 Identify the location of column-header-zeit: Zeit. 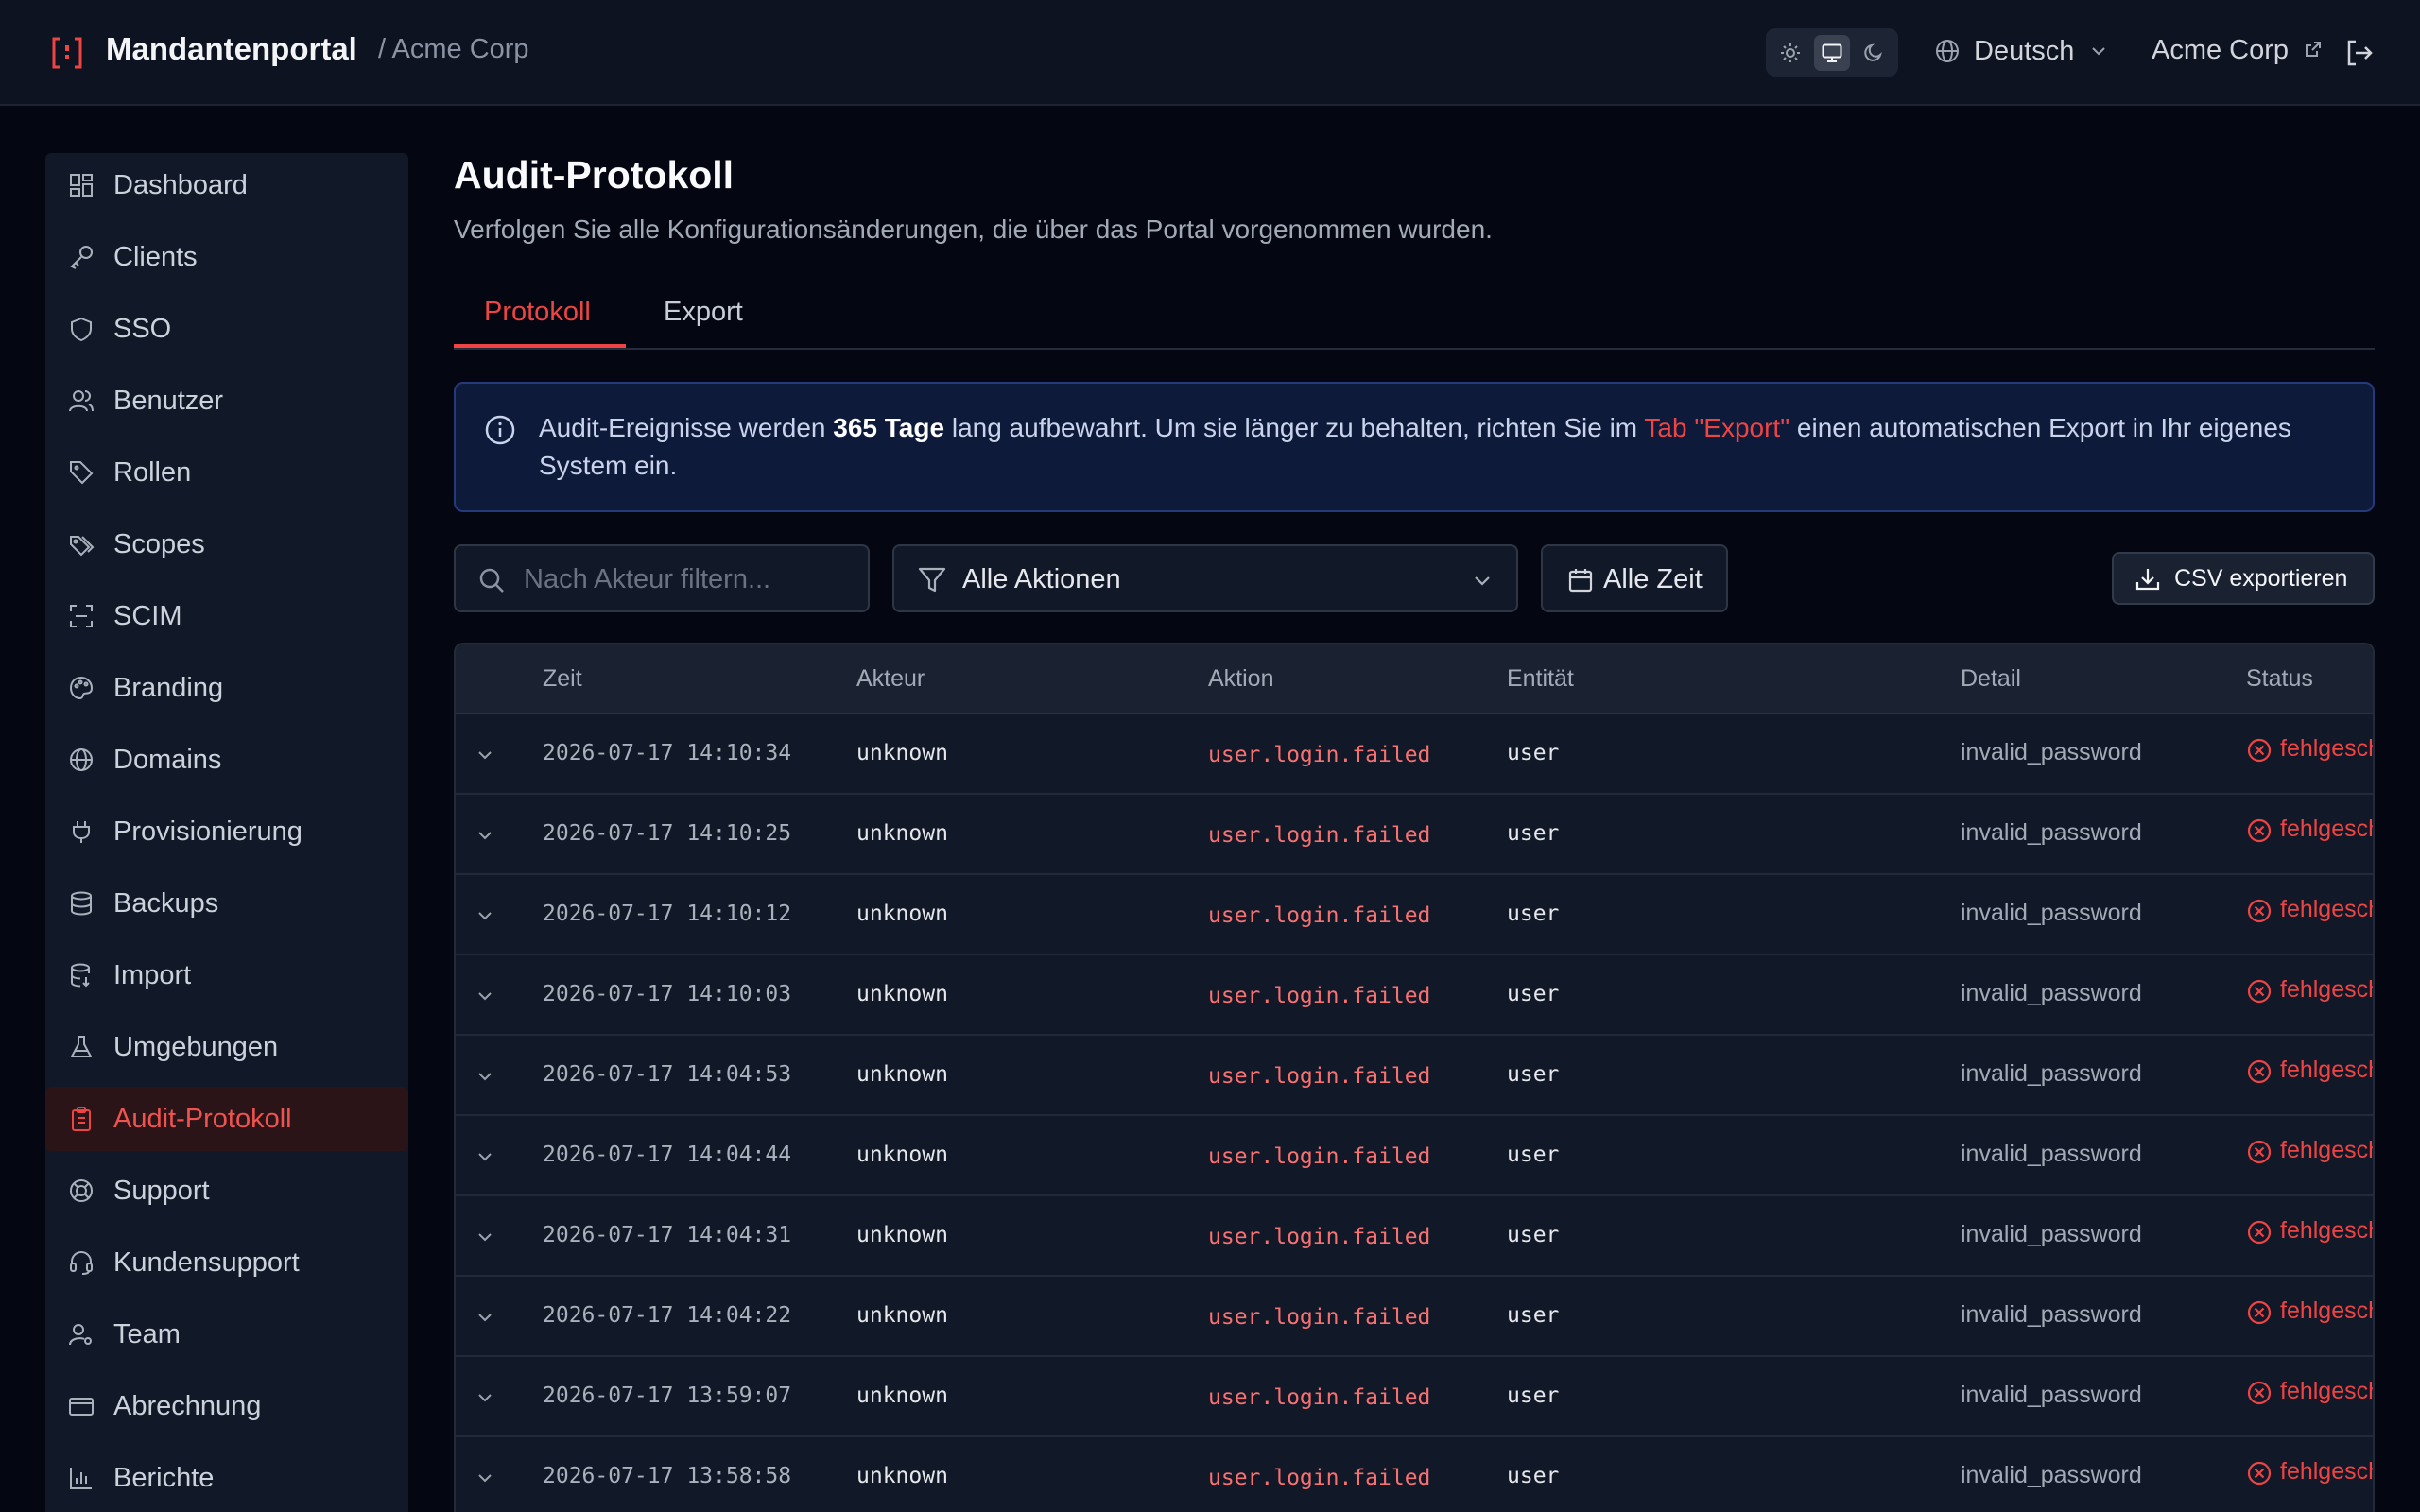
(562, 679).